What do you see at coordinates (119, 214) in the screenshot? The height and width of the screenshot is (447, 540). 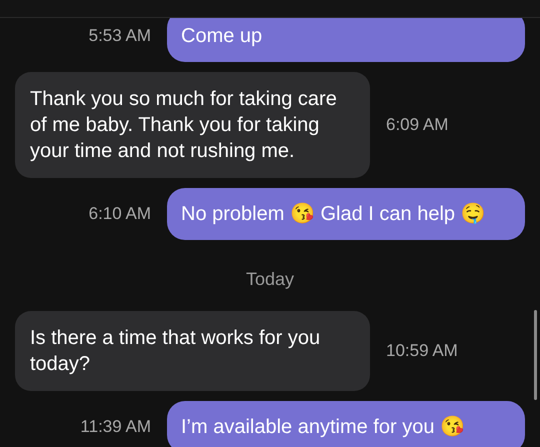 I see `message-time: 6:10 AM` at bounding box center [119, 214].